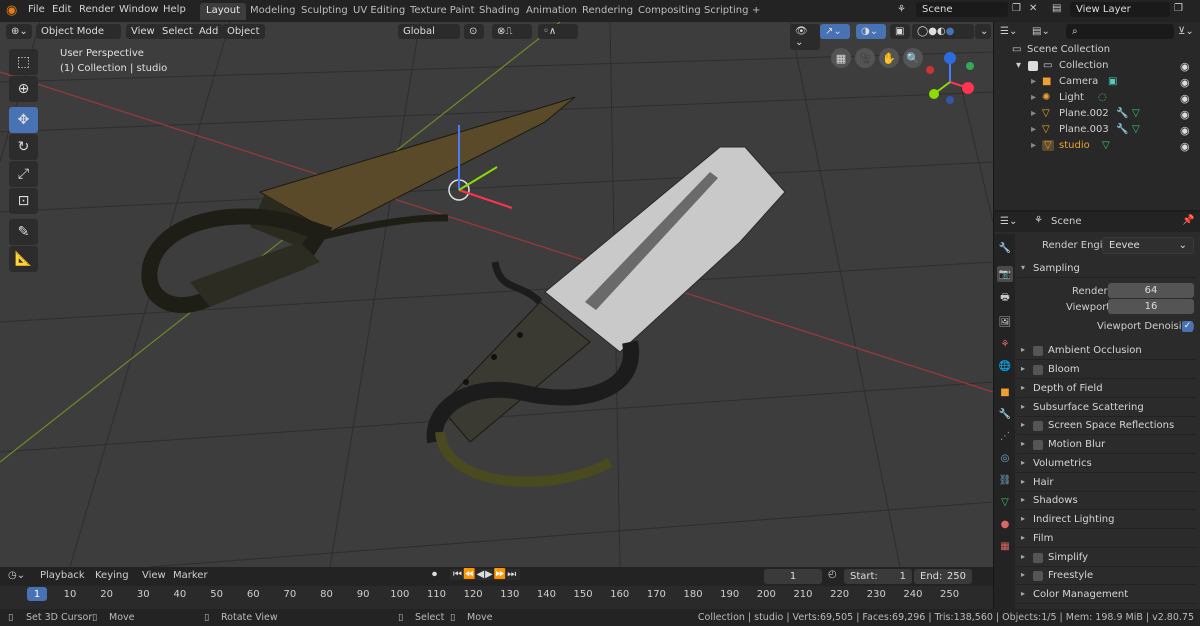 Image resolution: width=1200 pixels, height=626 pixels. I want to click on scale-tool-icon: ⤢, so click(23, 174).